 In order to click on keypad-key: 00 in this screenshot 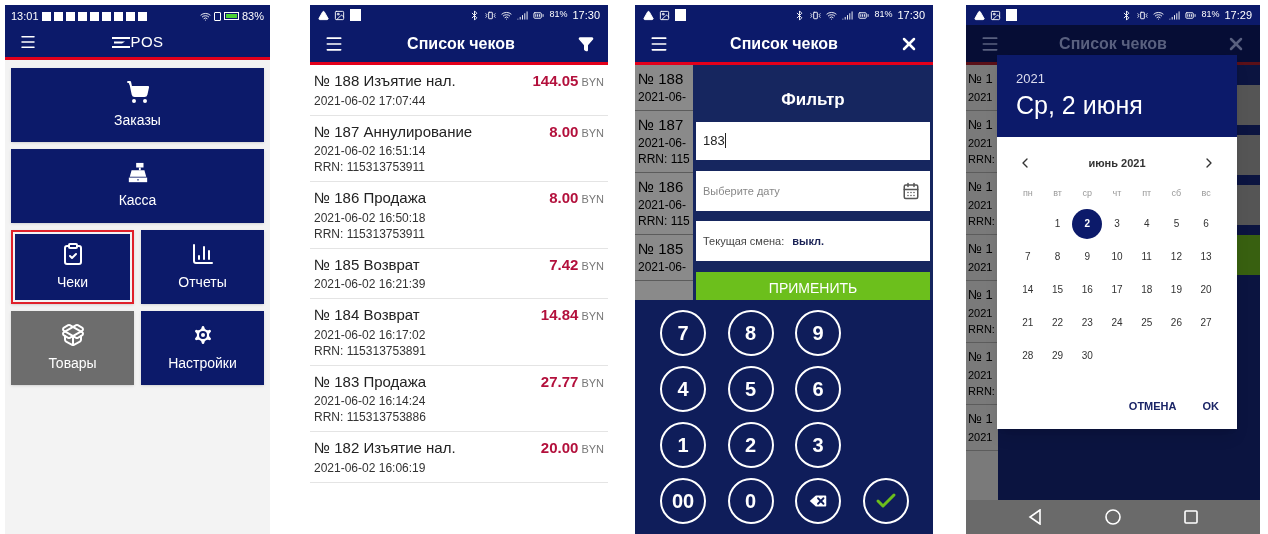, I will do `click(683, 501)`.